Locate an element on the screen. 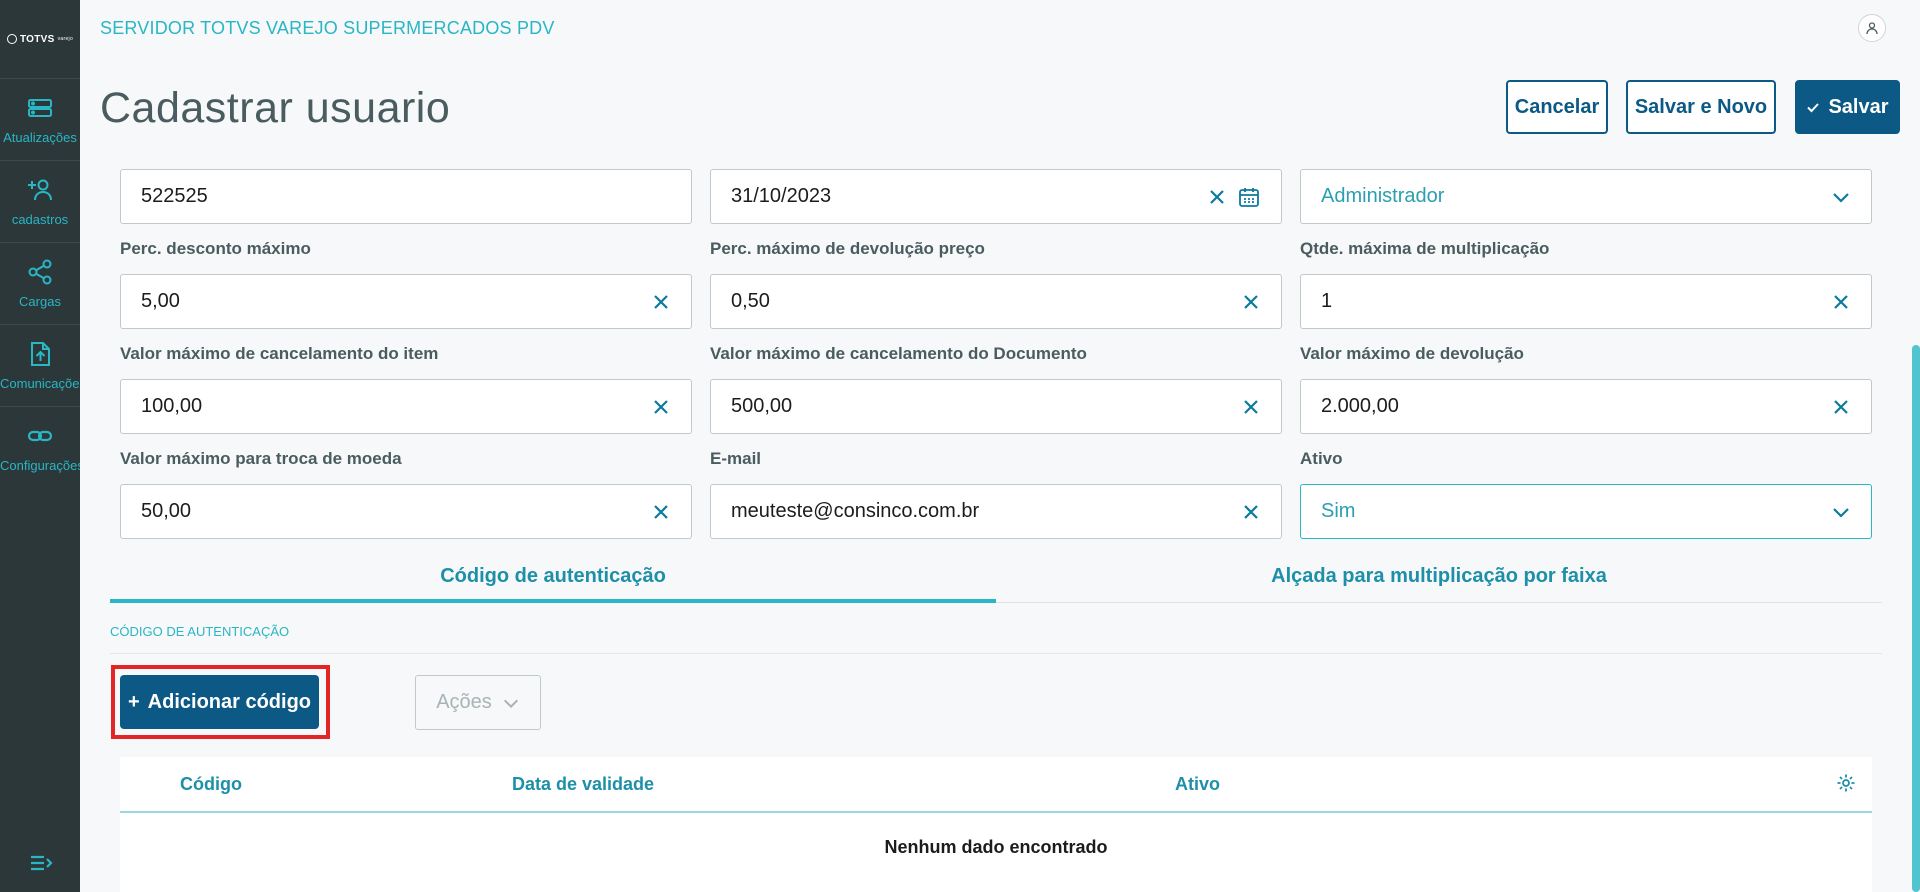 This screenshot has width=1920, height=892. sidebar-item-cadastros: cadastros is located at coordinates (40, 201).